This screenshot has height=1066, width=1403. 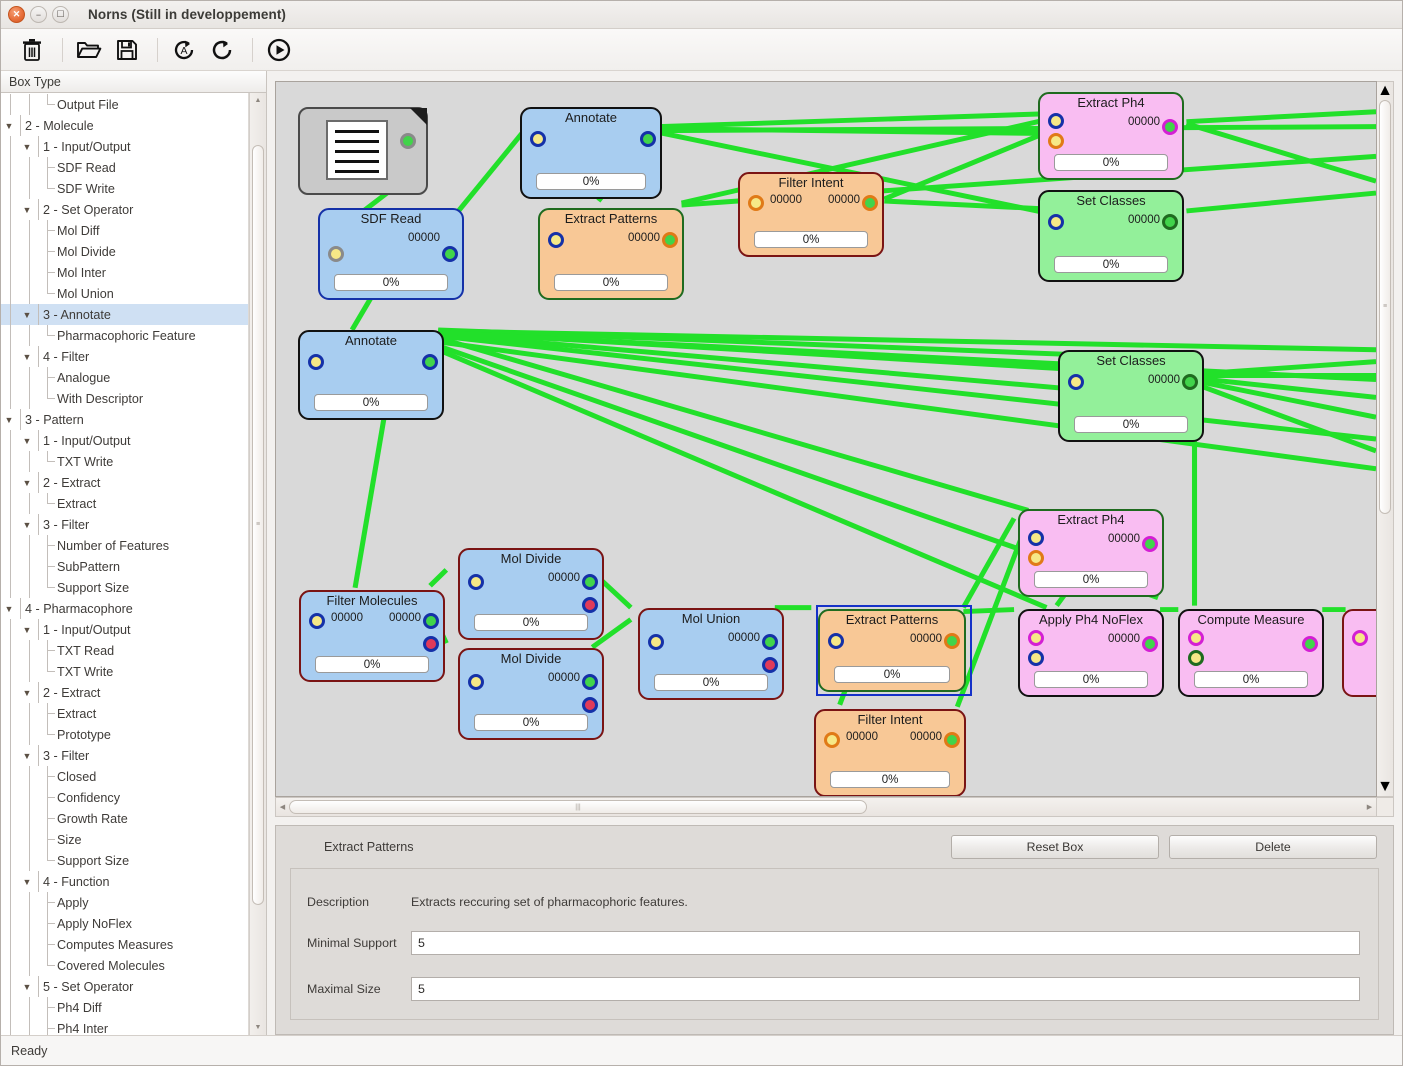 I want to click on sidebar-scrollbar: ▲ ≡ ▼, so click(x=257, y=564).